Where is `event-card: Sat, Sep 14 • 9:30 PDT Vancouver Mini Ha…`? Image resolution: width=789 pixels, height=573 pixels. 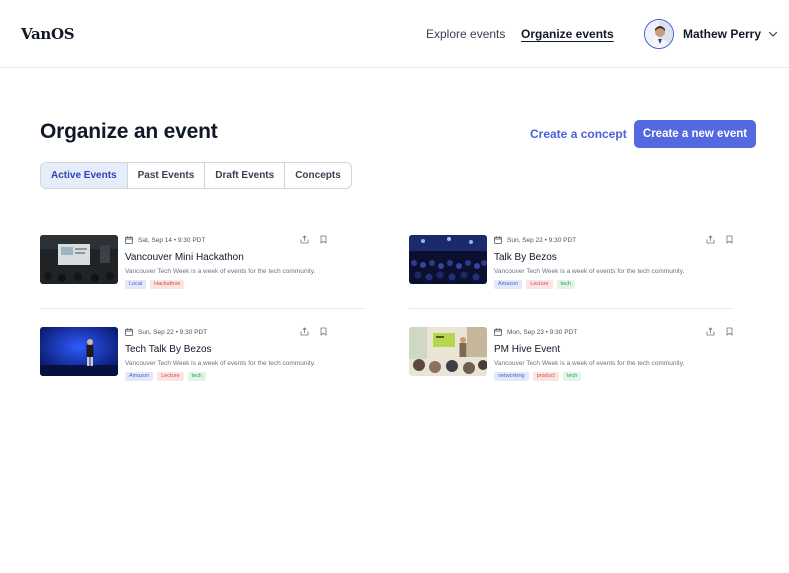
event-card: Sat, Sep 14 • 9:30 PDT Vancouver Mini Ha… is located at coordinates (202, 266).